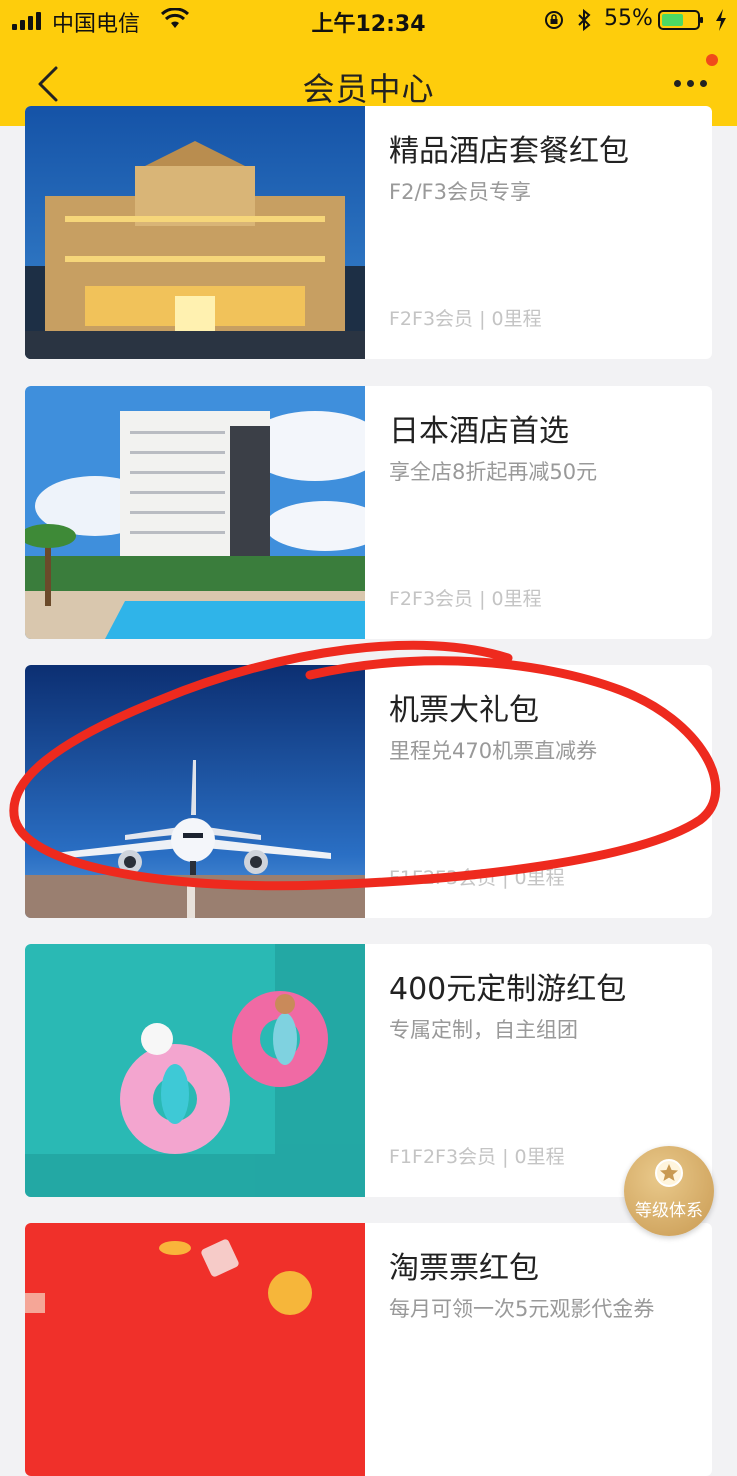  I want to click on card-title: 日本酒店首选, so click(479, 431).